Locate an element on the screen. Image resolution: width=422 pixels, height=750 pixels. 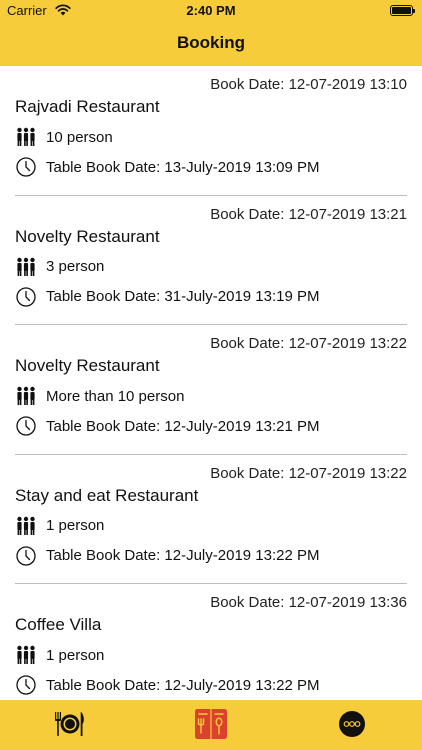
table-book-date: Table Book Date: 31-July-2019 13:19 PM is located at coordinates (183, 296).